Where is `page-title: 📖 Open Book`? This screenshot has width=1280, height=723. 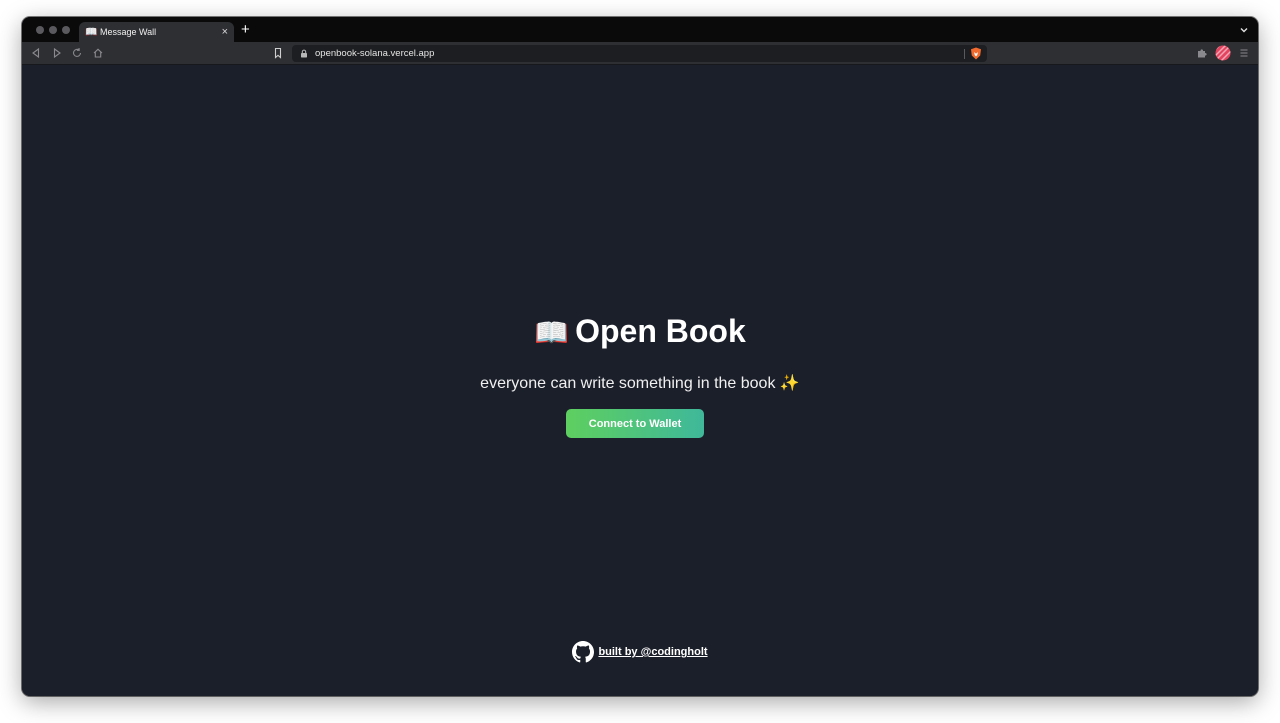 page-title: 📖 Open Book is located at coordinates (640, 331).